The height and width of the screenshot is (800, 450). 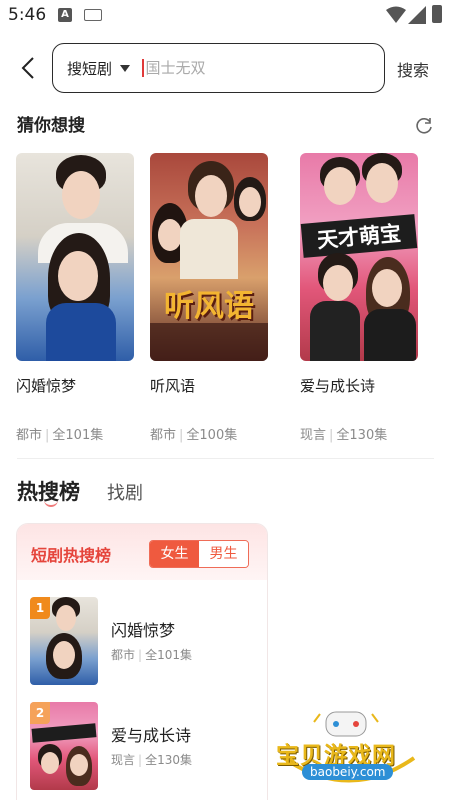 What do you see at coordinates (60, 435) in the screenshot?
I see `drama-meta: 都市 | 全101集` at bounding box center [60, 435].